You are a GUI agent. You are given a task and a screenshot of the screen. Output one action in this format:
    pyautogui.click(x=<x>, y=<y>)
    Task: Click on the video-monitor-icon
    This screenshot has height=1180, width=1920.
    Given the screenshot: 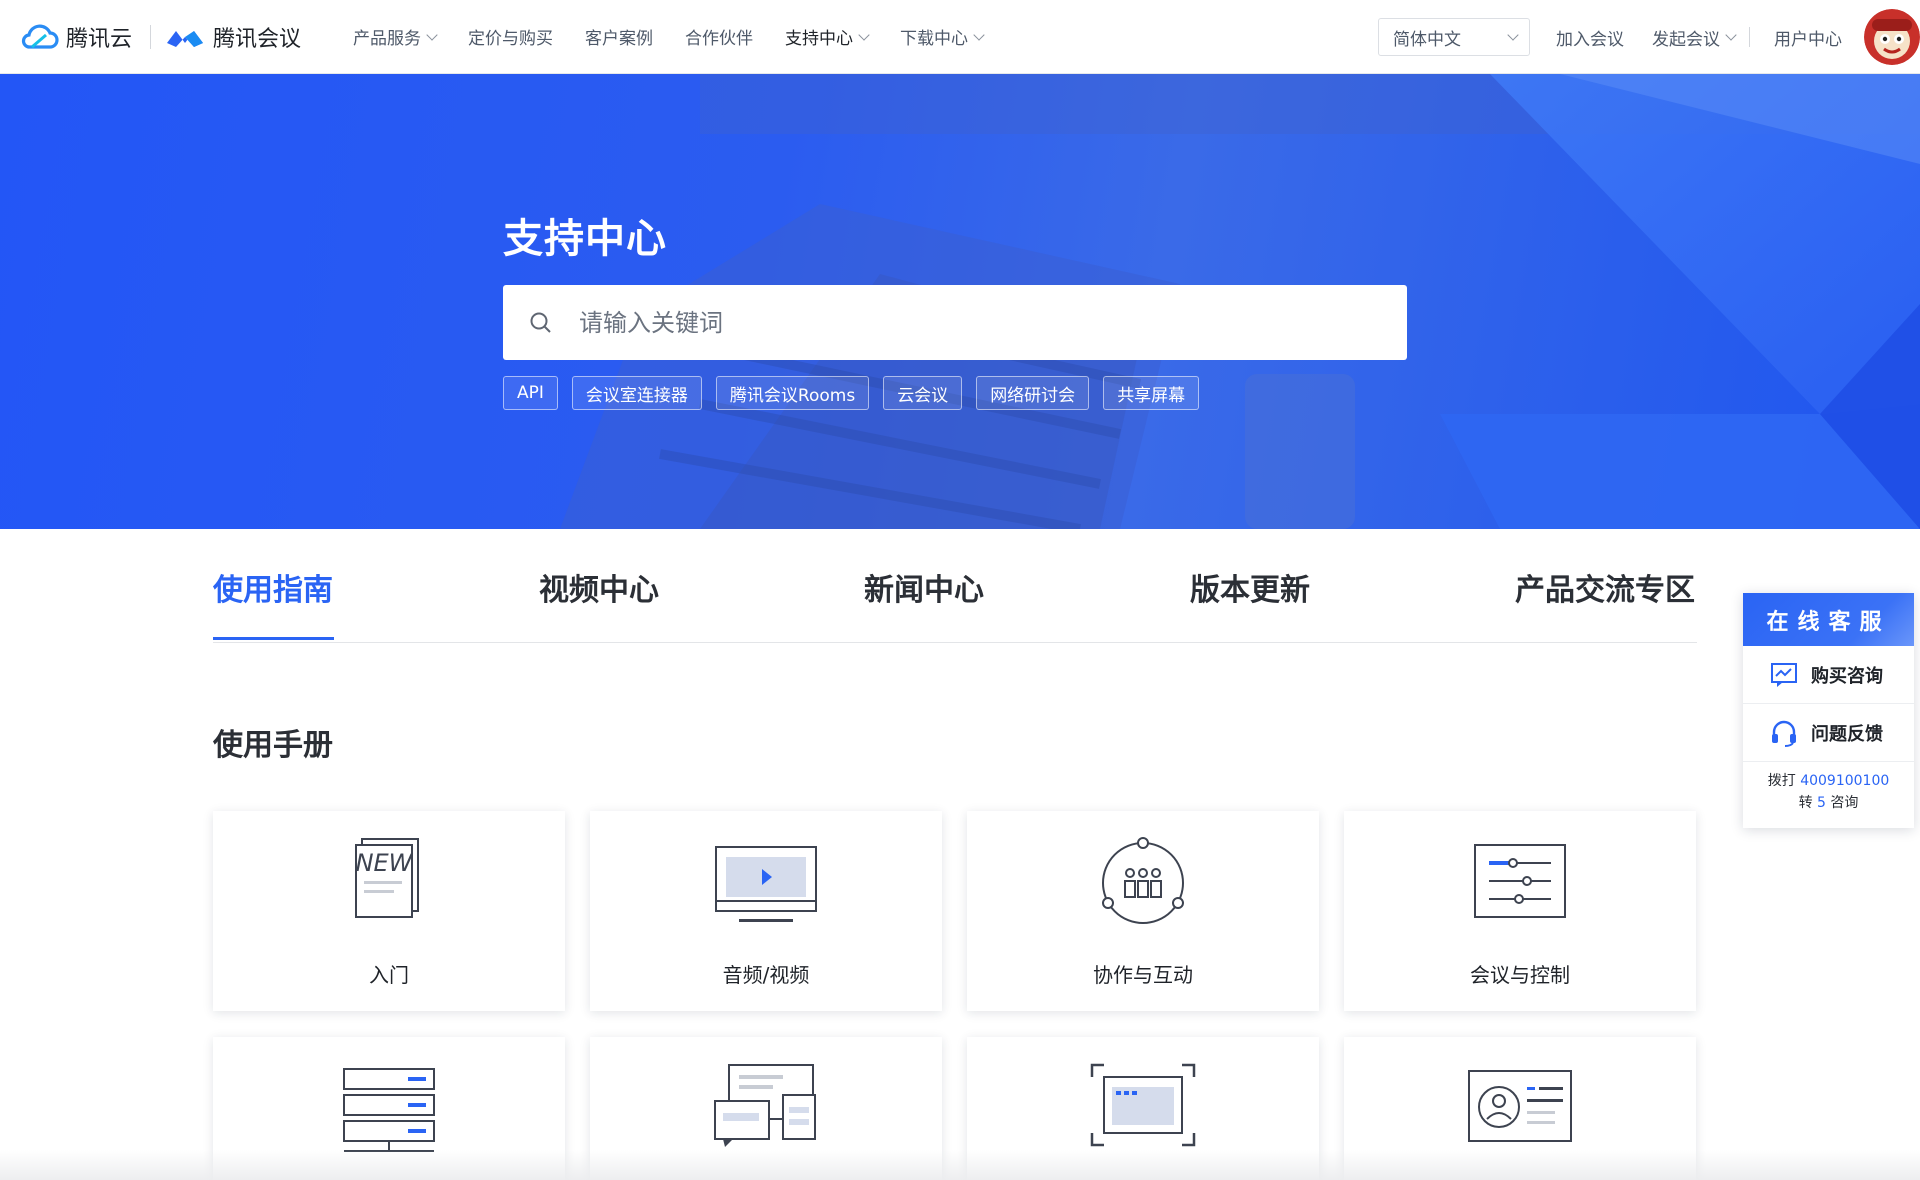 What is the action you would take?
    pyautogui.click(x=766, y=884)
    